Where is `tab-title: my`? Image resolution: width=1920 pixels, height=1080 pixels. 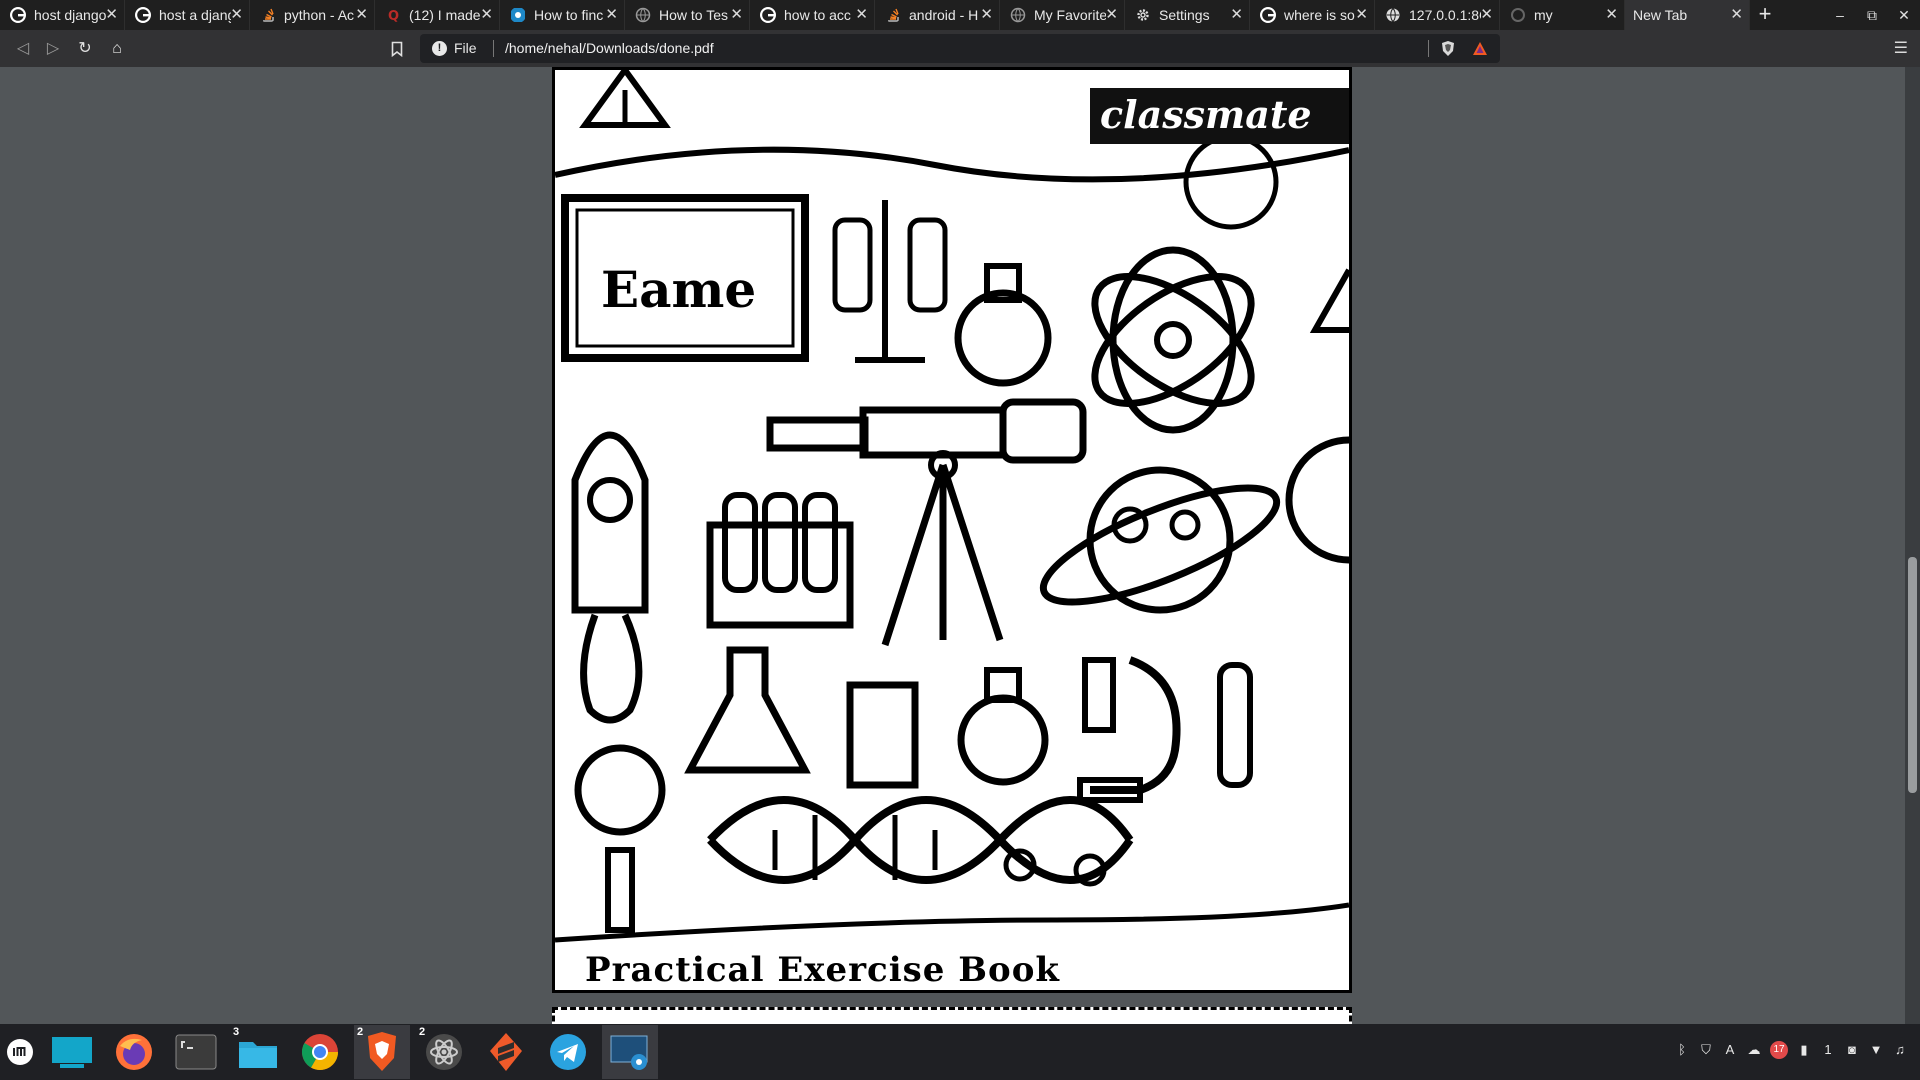
tab-title: my is located at coordinates (1543, 15).